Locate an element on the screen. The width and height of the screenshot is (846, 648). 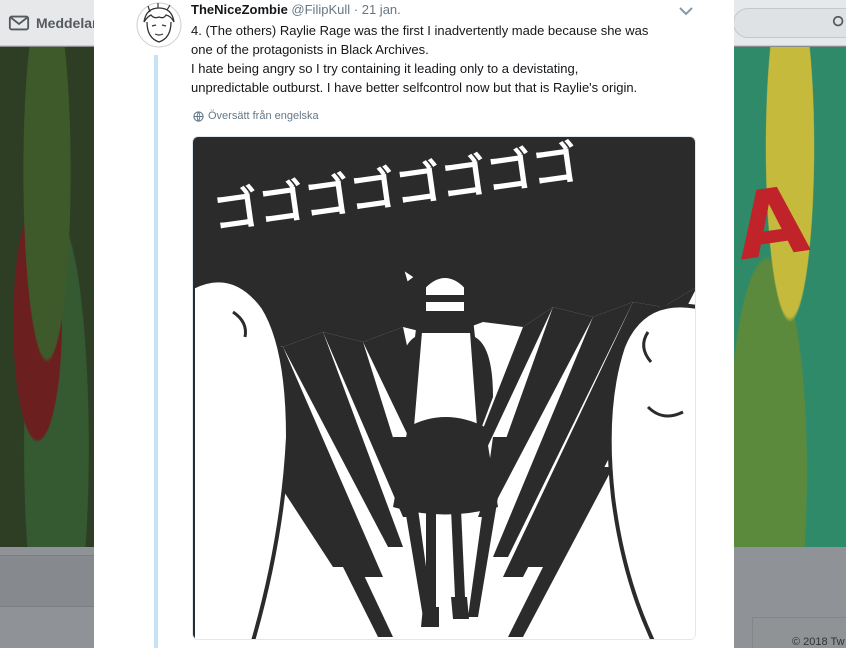
translate-link: Översätt från engelska is located at coordinates (256, 116).